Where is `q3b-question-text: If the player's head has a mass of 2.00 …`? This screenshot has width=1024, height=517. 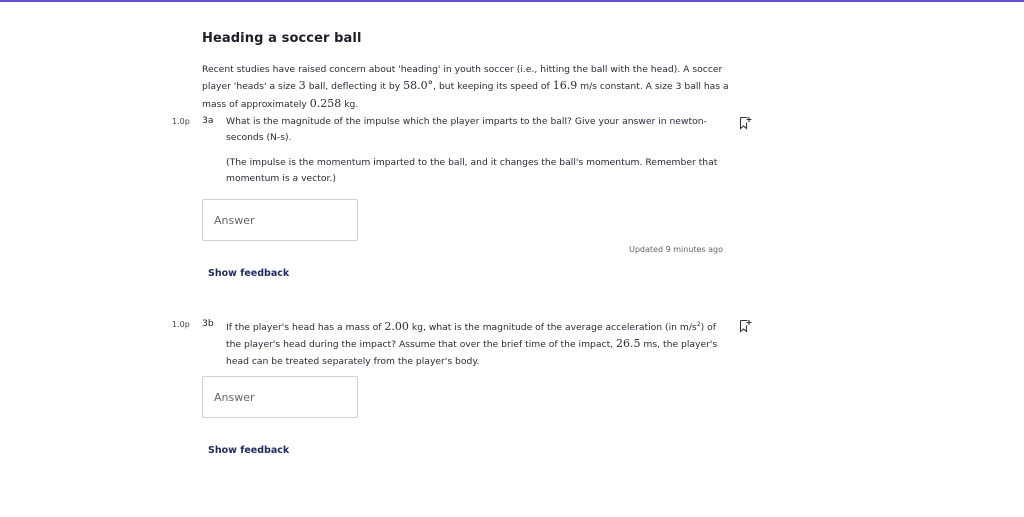 q3b-question-text: If the player's head has a mass of 2.00 … is located at coordinates (475, 343).